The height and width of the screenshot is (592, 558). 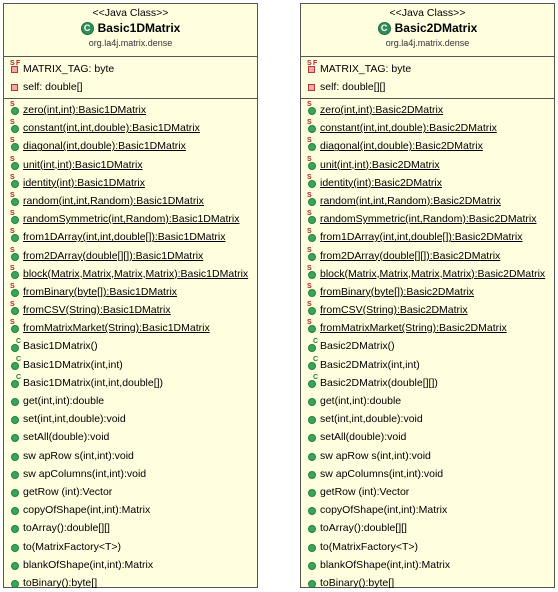 What do you see at coordinates (427, 43) in the screenshot?
I see `package-label: org.la4j.matrix.dense` at bounding box center [427, 43].